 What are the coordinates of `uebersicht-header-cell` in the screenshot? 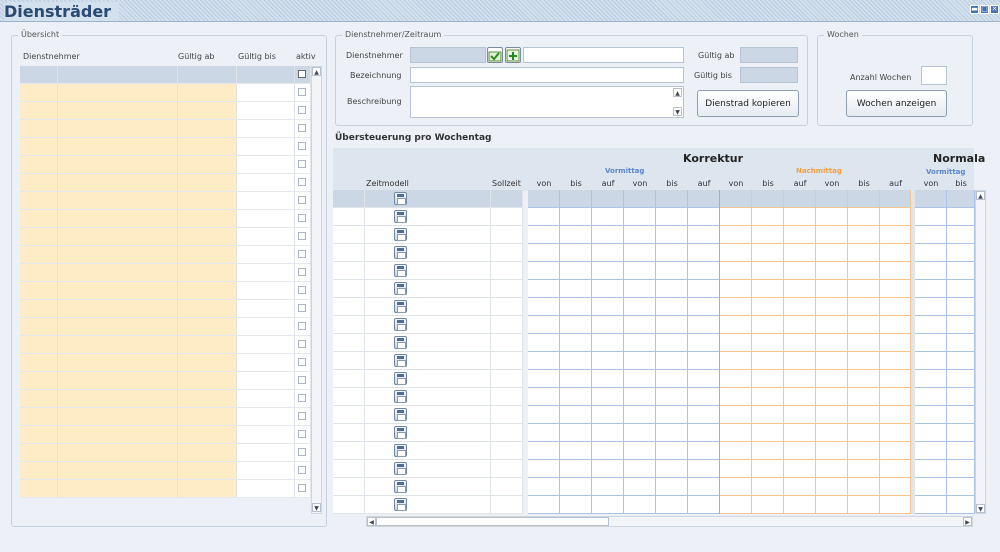 It's located at (266, 75).